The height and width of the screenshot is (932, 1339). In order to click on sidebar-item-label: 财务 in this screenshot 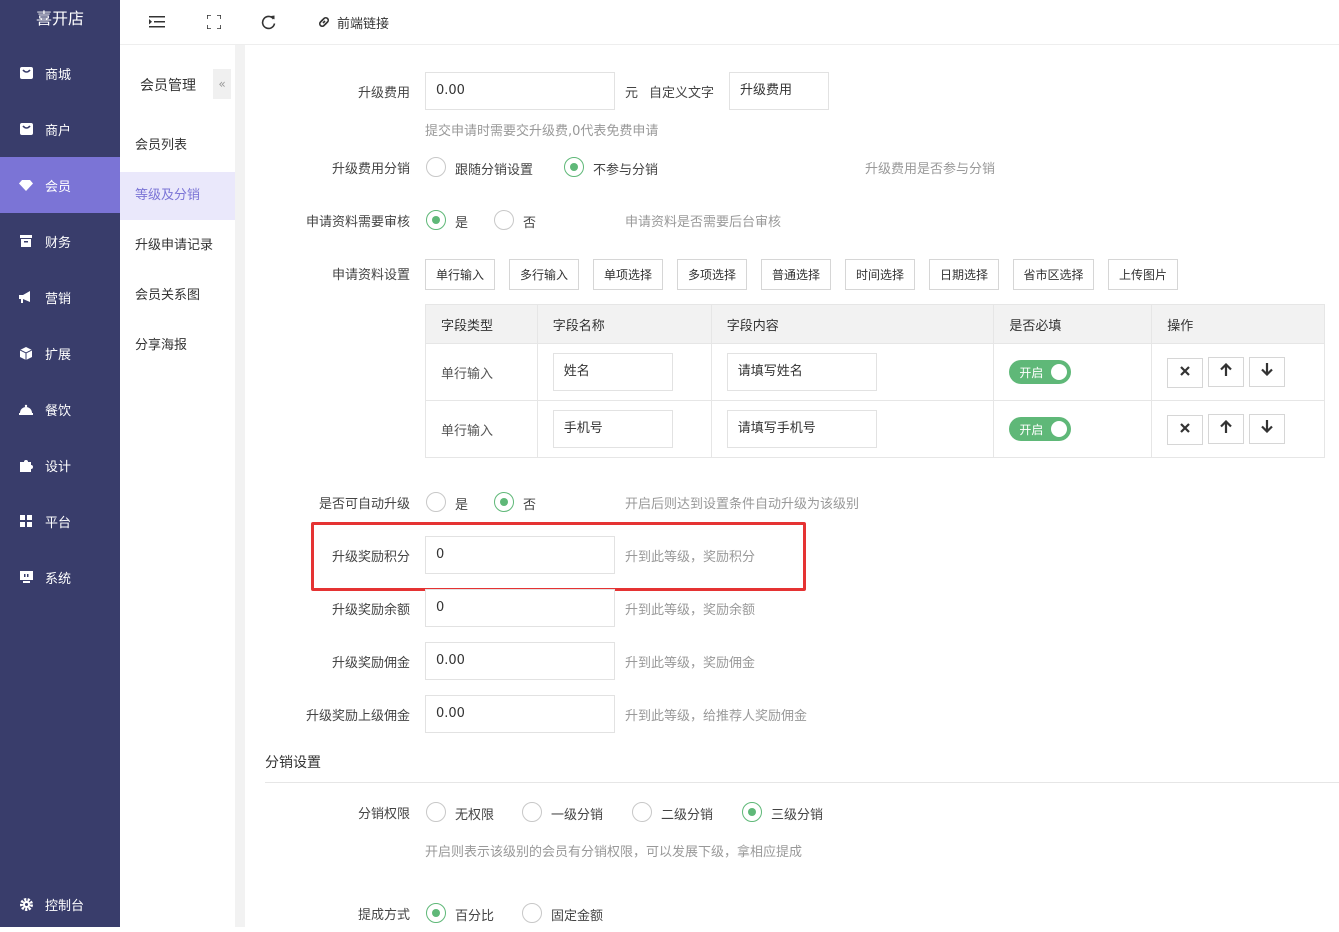, I will do `click(58, 243)`.